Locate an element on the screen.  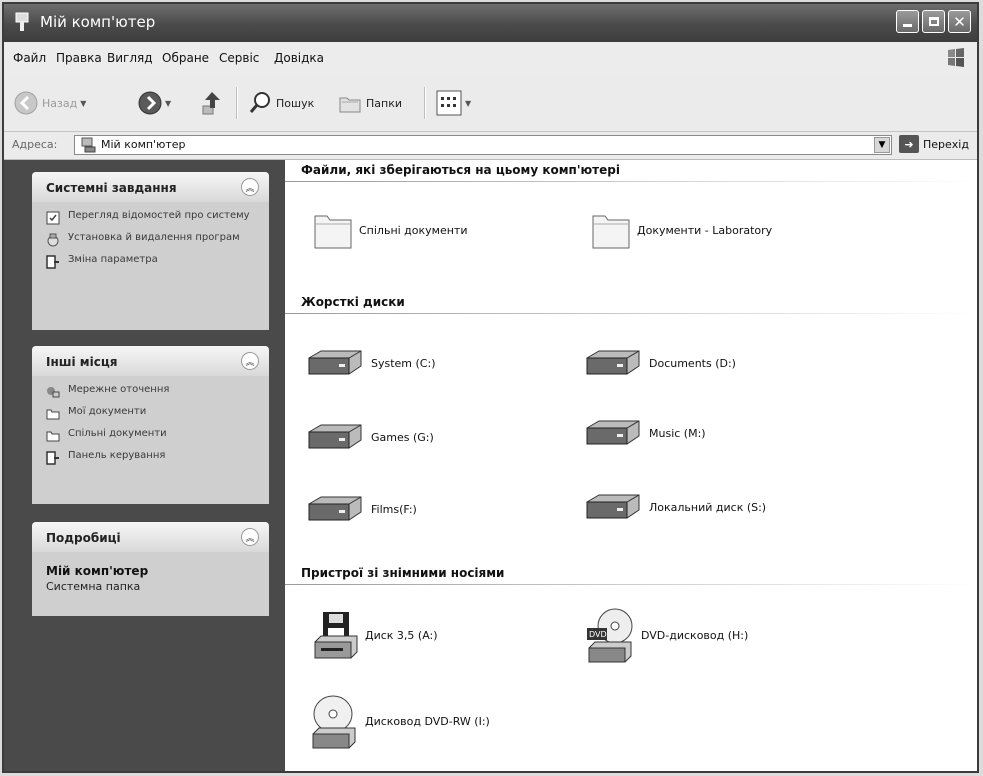
maximize-button is located at coordinates (933, 21).